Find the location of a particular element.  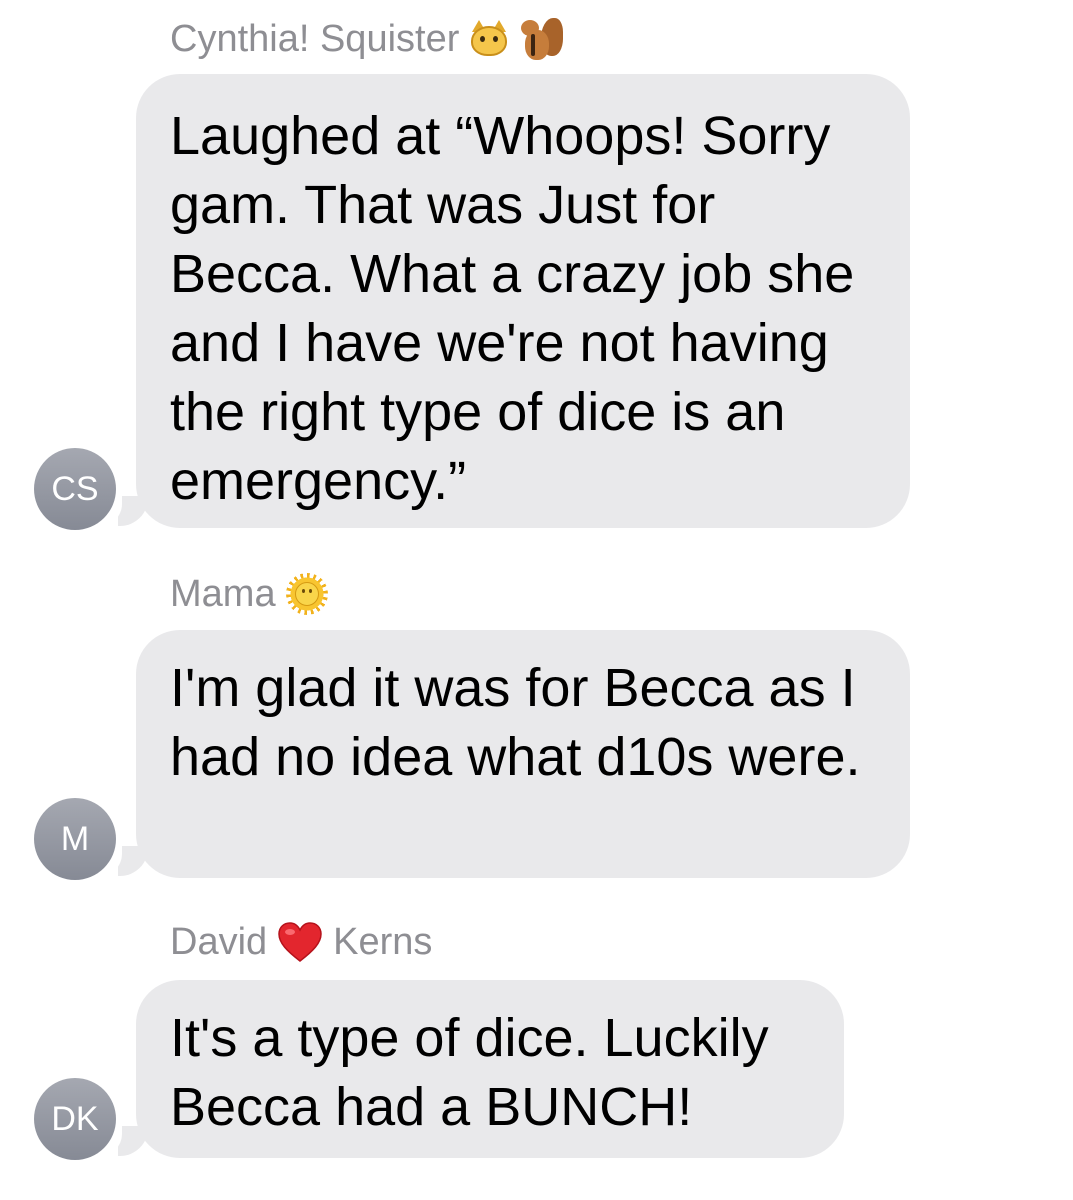

avatar: M is located at coordinates (75, 839).